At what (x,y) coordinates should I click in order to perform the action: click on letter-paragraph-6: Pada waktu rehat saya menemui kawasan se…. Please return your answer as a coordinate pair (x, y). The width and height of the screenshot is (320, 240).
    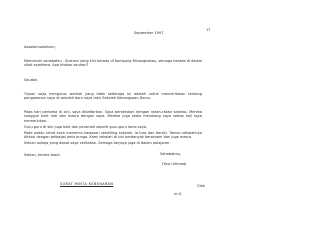
    Looking at the image, I should click on (113, 135).